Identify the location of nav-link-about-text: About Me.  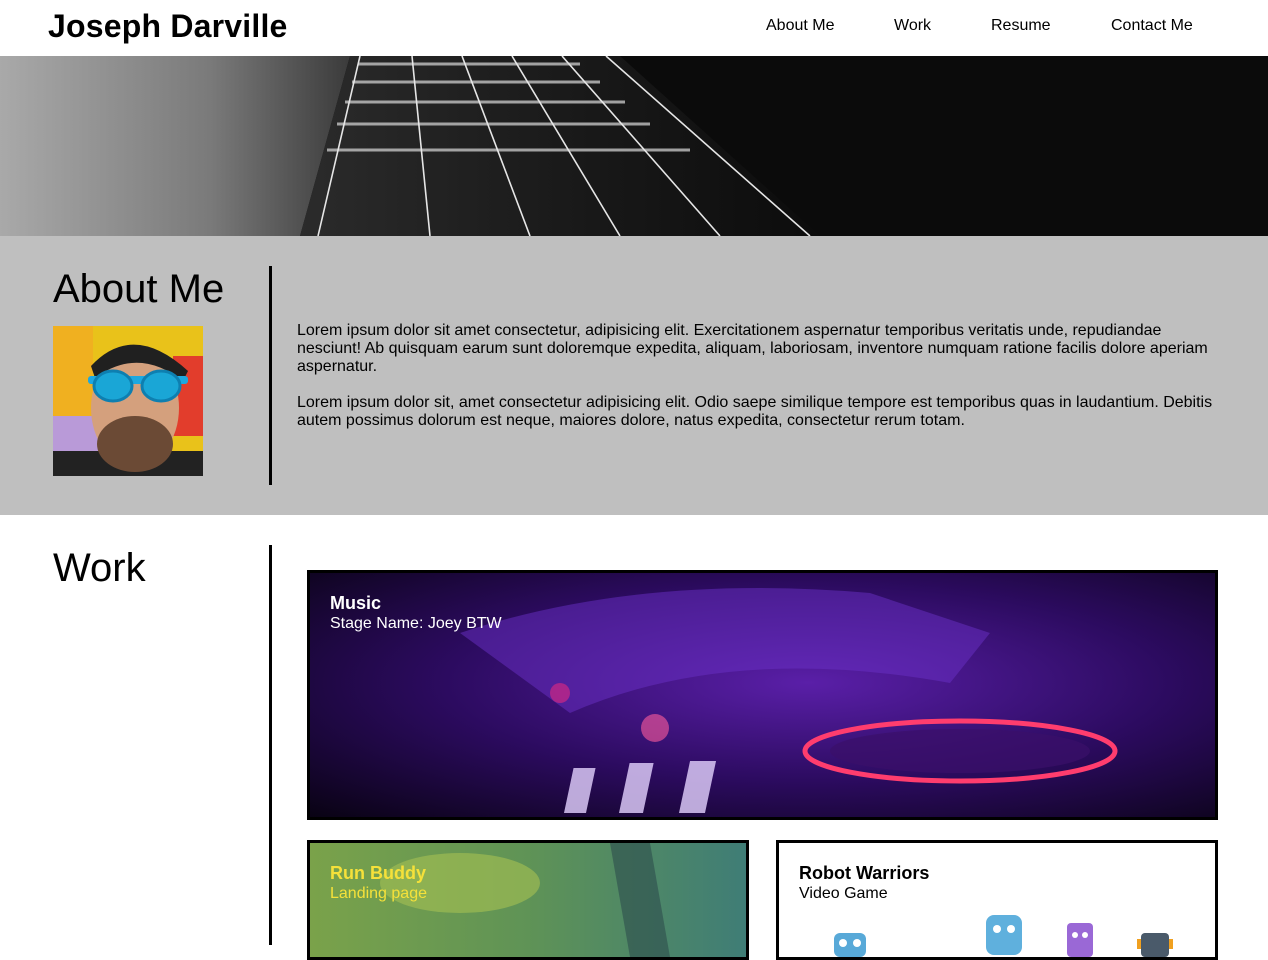
(800, 25).